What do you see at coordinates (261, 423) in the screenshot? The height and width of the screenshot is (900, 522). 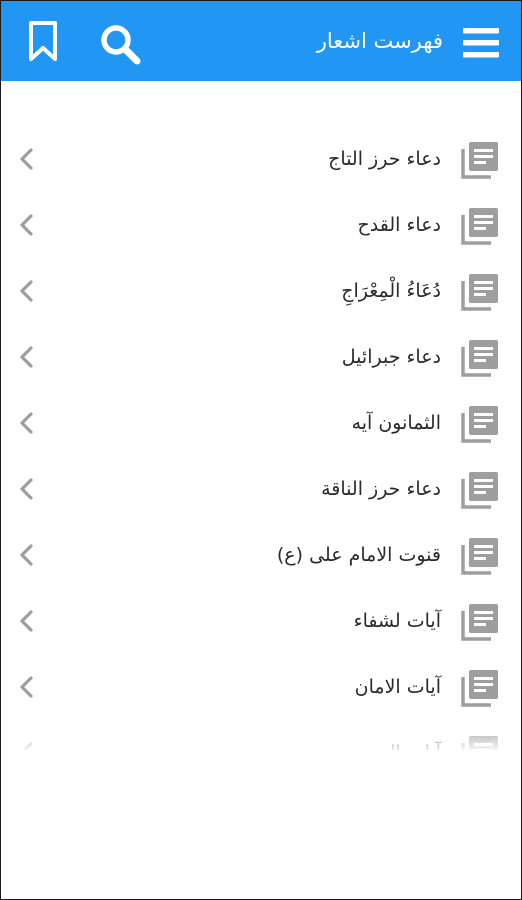 I see `list-item: الثمانون آیه` at bounding box center [261, 423].